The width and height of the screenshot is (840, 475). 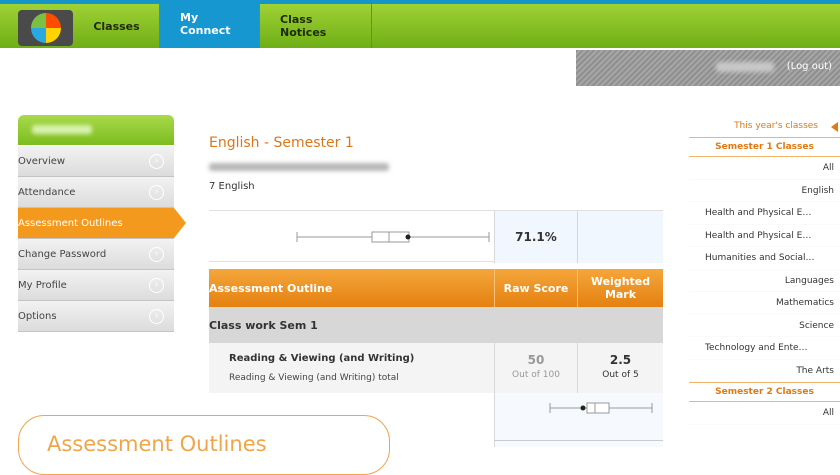 I want to click on sidebar-item-label: Attendance, so click(x=47, y=192).